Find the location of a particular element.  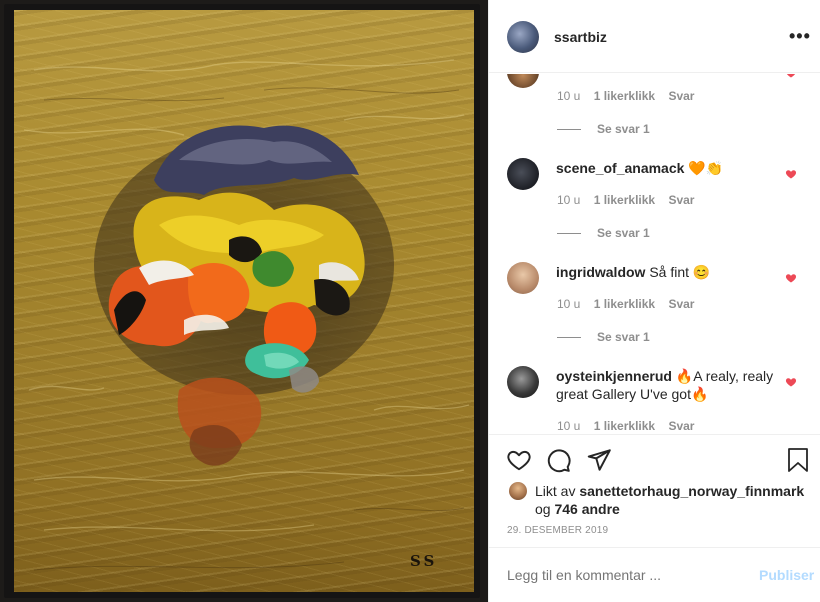

likes-middle: og is located at coordinates (545, 509).